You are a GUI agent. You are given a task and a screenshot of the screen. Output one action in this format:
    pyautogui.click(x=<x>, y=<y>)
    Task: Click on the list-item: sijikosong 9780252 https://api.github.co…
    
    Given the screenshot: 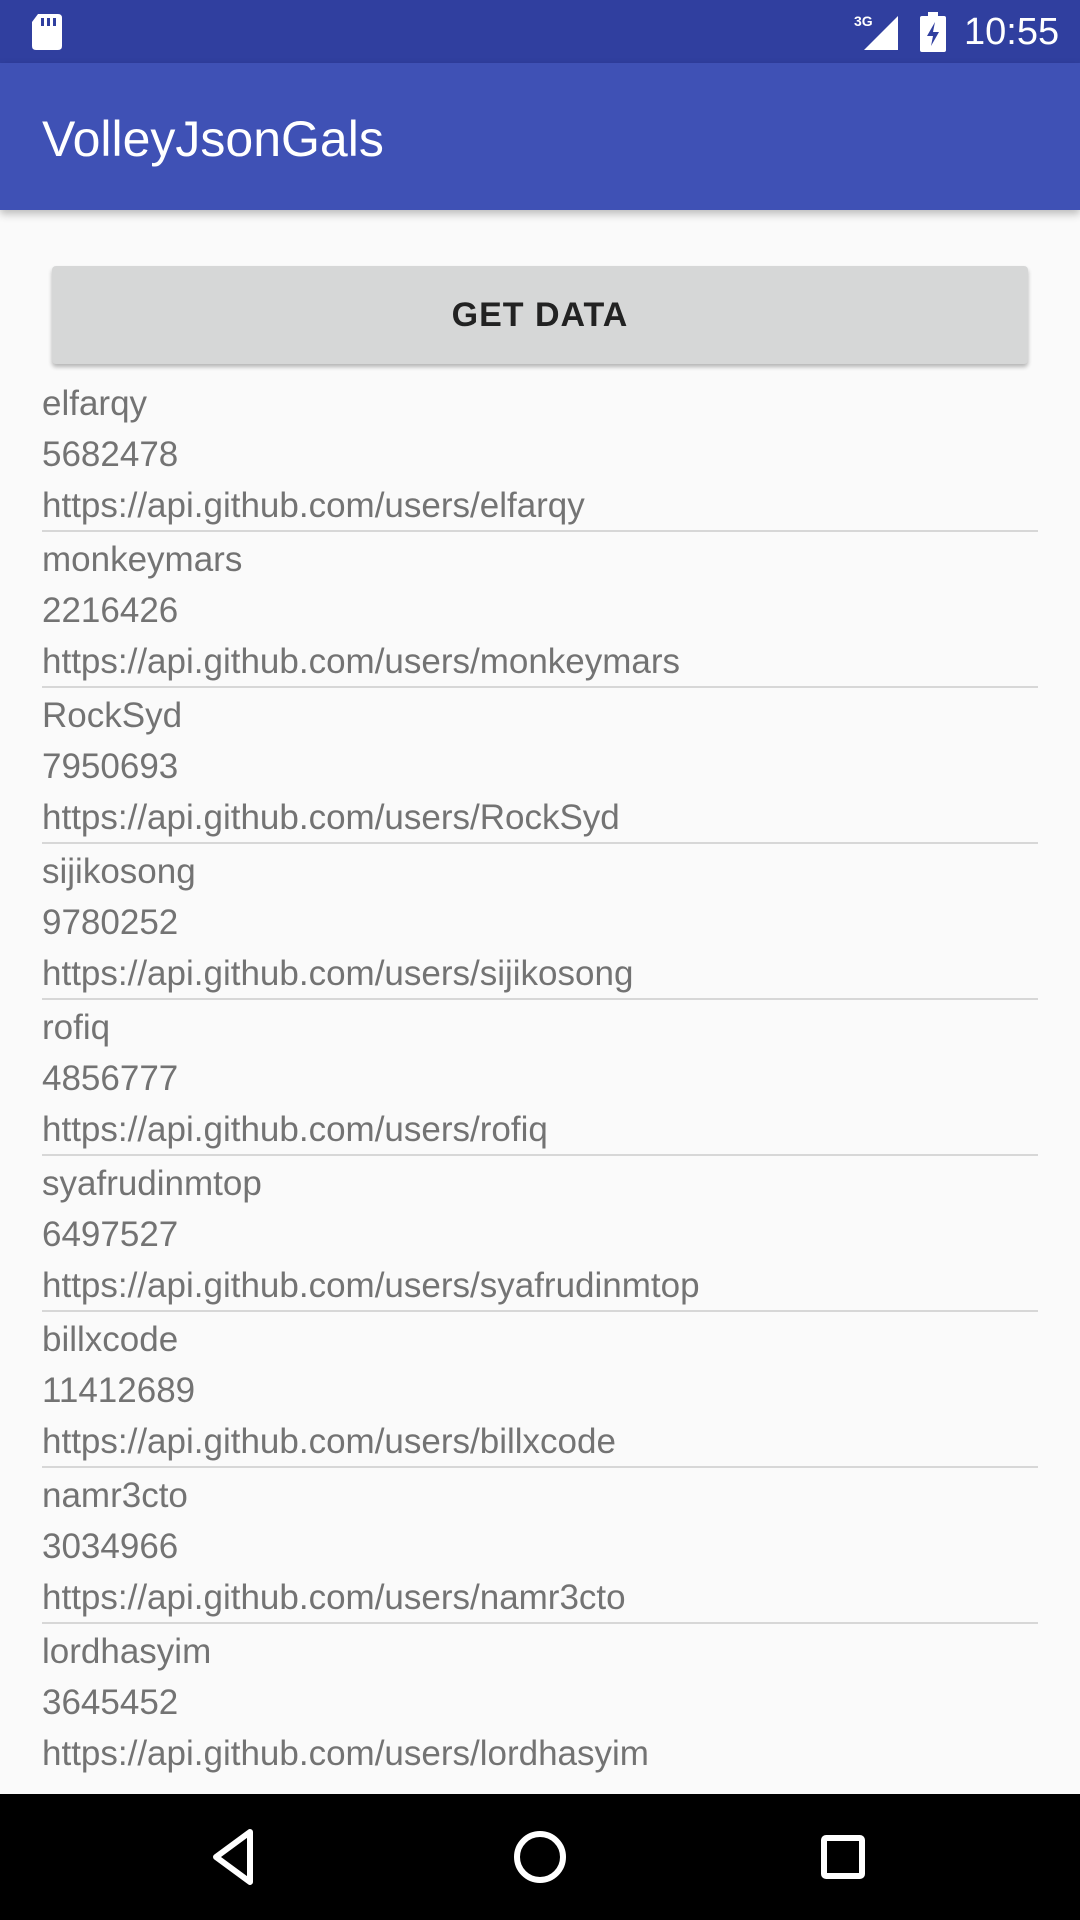 What is the action you would take?
    pyautogui.click(x=540, y=922)
    